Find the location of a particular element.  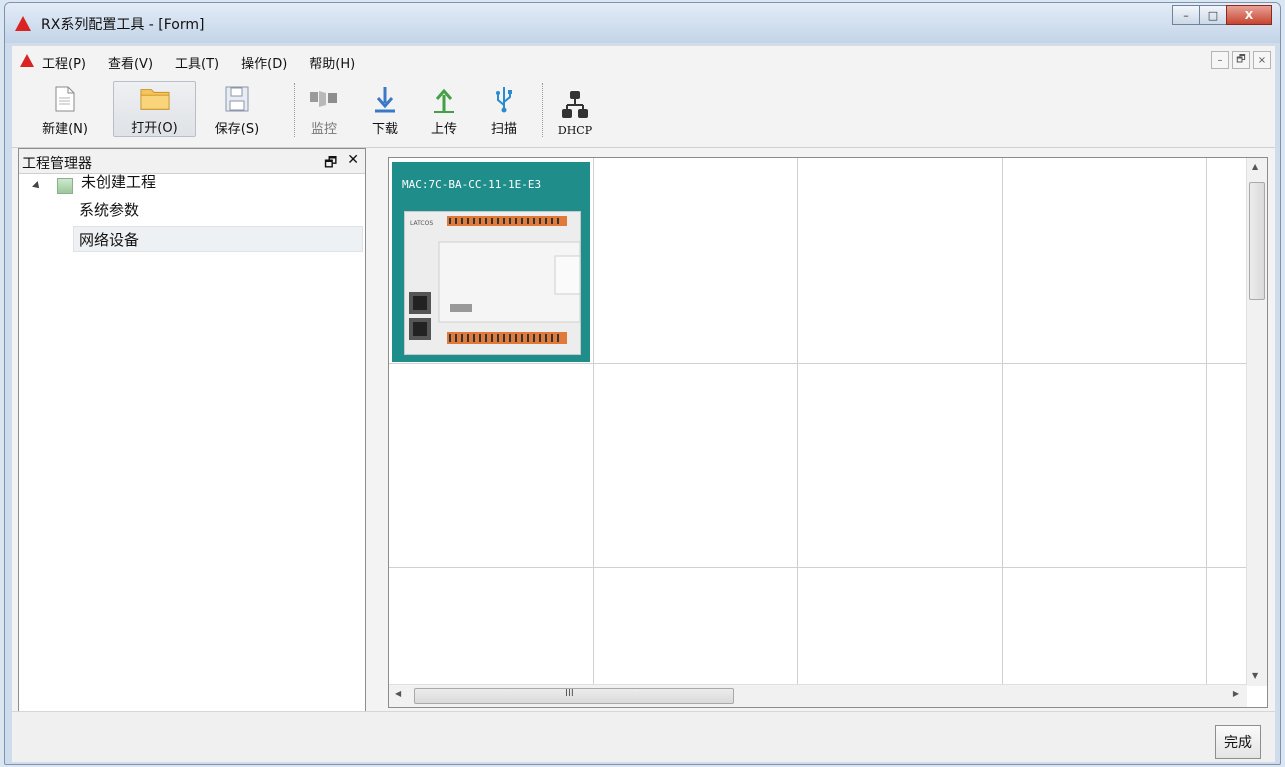

dhcp-button-label: DHCP is located at coordinates (575, 130).